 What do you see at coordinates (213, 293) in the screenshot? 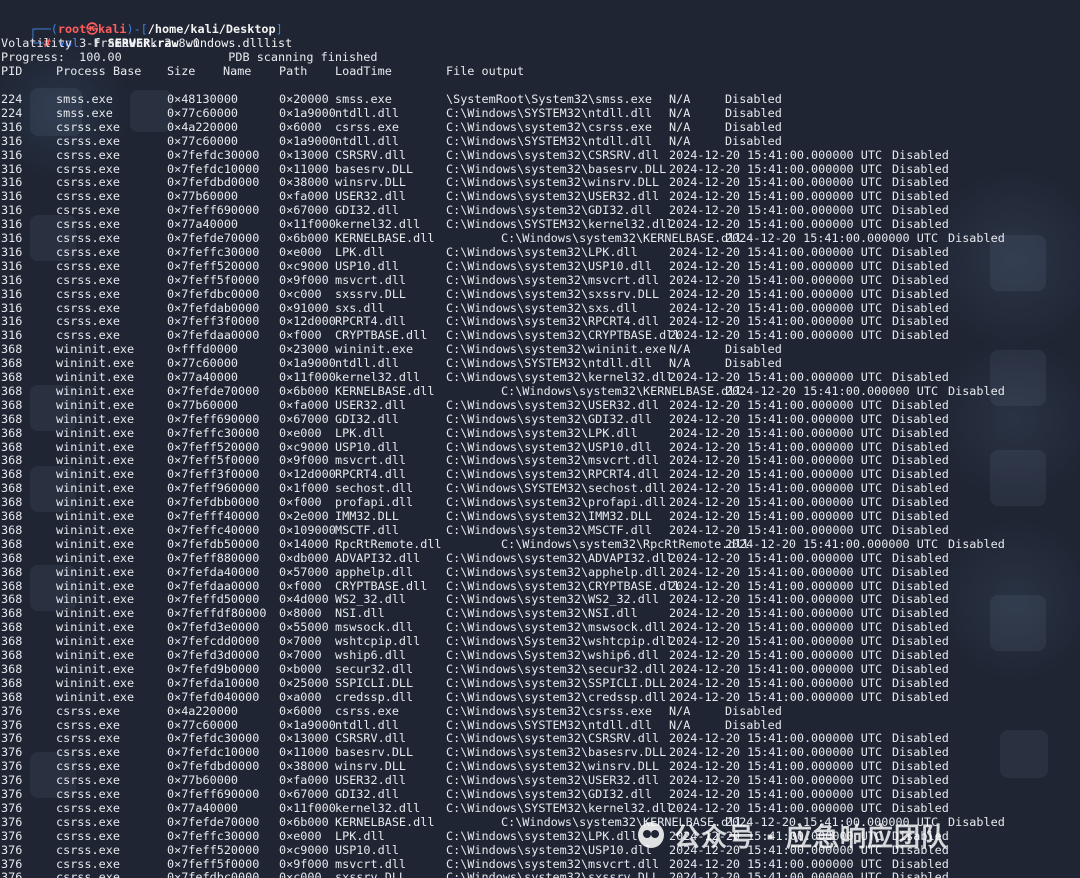
I see `row-base: 0×7fefdbc0000` at bounding box center [213, 293].